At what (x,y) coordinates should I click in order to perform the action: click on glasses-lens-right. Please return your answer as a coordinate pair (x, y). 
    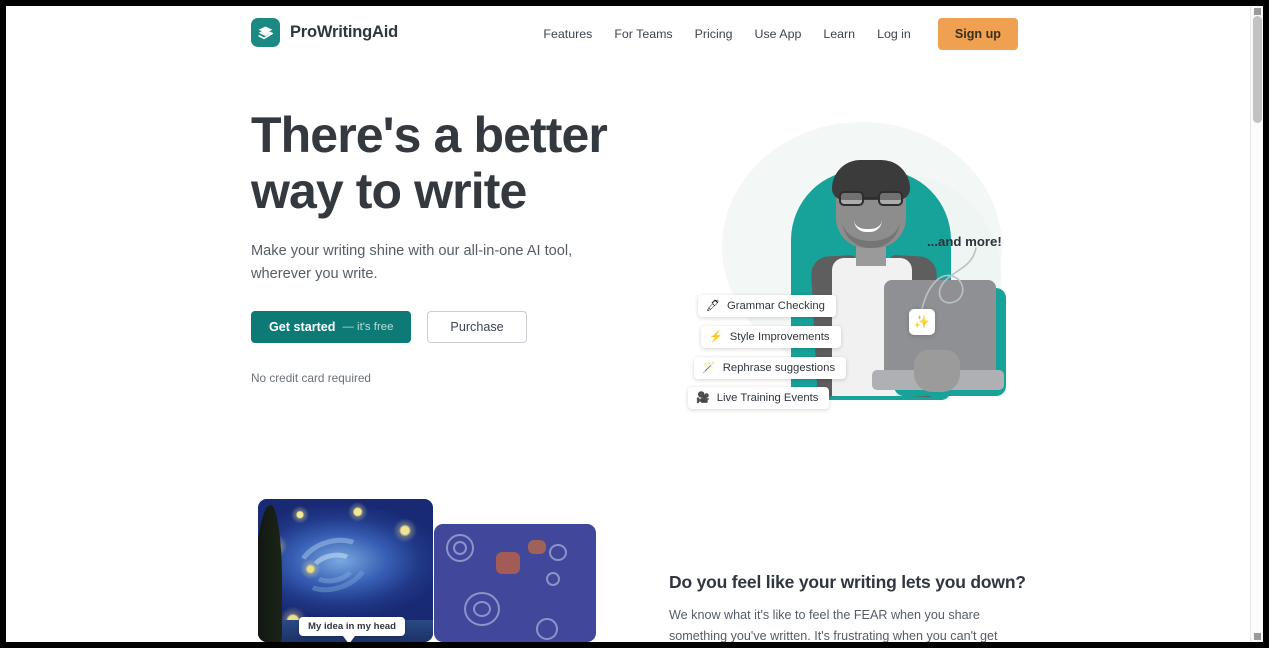
    Looking at the image, I should click on (890, 198).